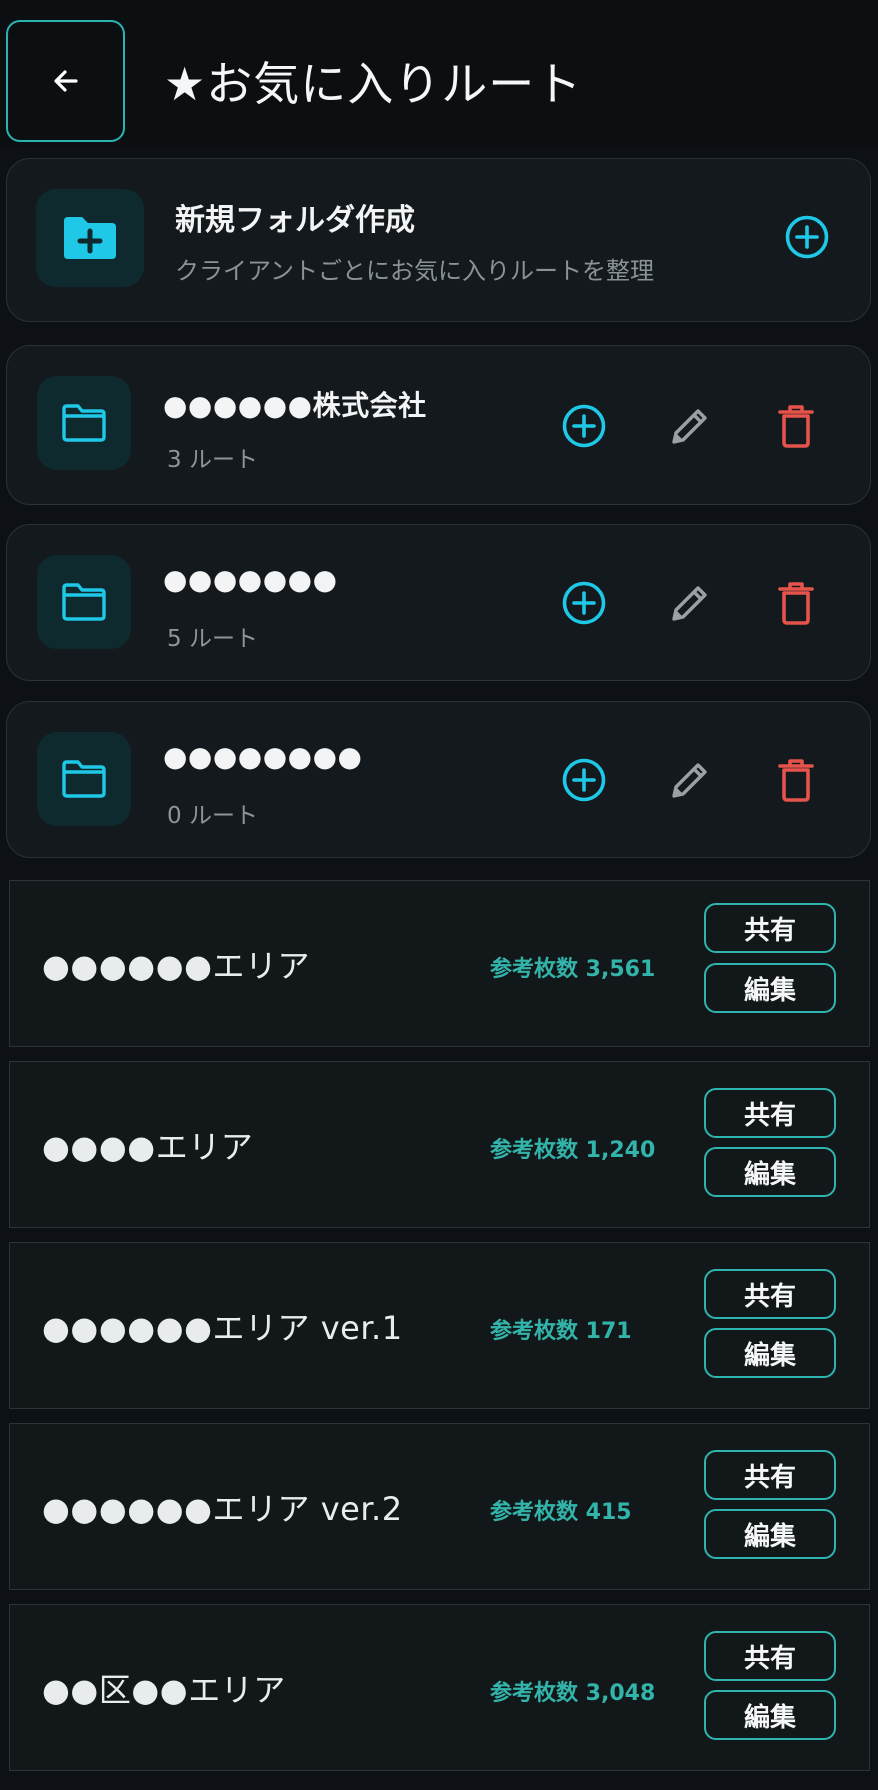  I want to click on folder-route-count: 0 ルート, so click(212, 816).